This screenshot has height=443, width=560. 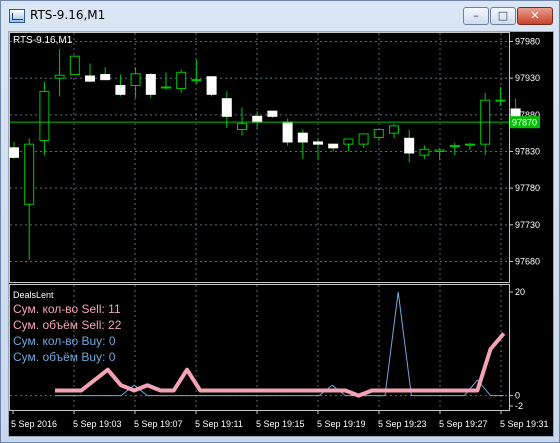 What do you see at coordinates (519, 406) in the screenshot?
I see `indicator-scale-label: -2` at bounding box center [519, 406].